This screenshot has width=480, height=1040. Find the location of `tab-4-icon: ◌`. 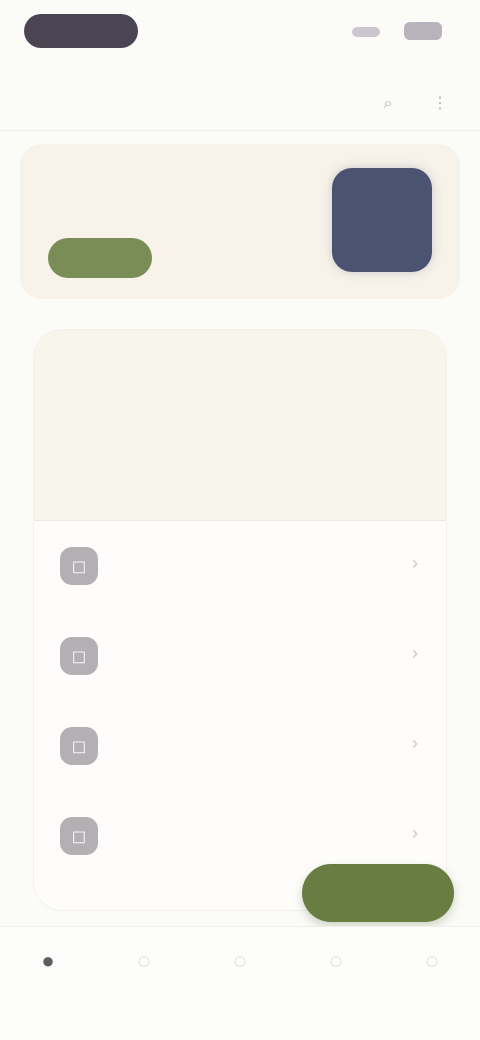

tab-4-icon: ◌ is located at coordinates (336, 960).